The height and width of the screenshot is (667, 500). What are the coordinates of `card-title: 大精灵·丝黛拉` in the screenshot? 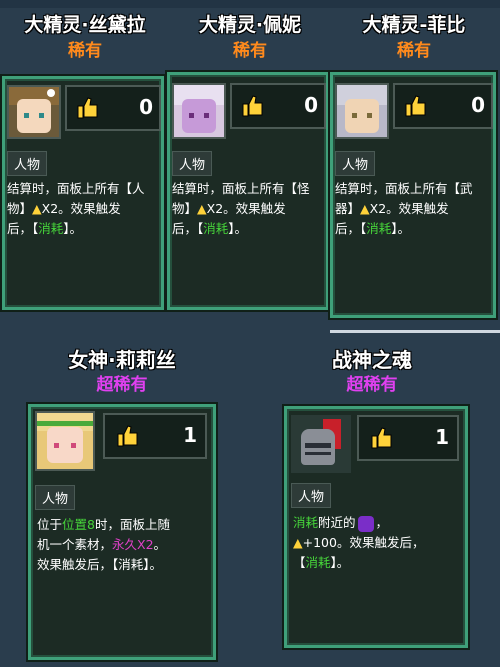 It's located at (85, 25).